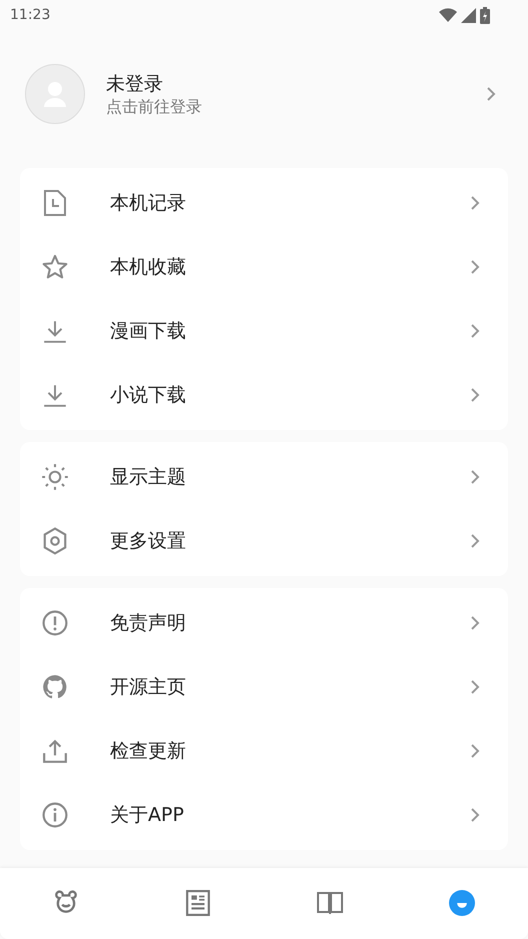 The width and height of the screenshot is (528, 939). I want to click on open-book-icon, so click(330, 902).